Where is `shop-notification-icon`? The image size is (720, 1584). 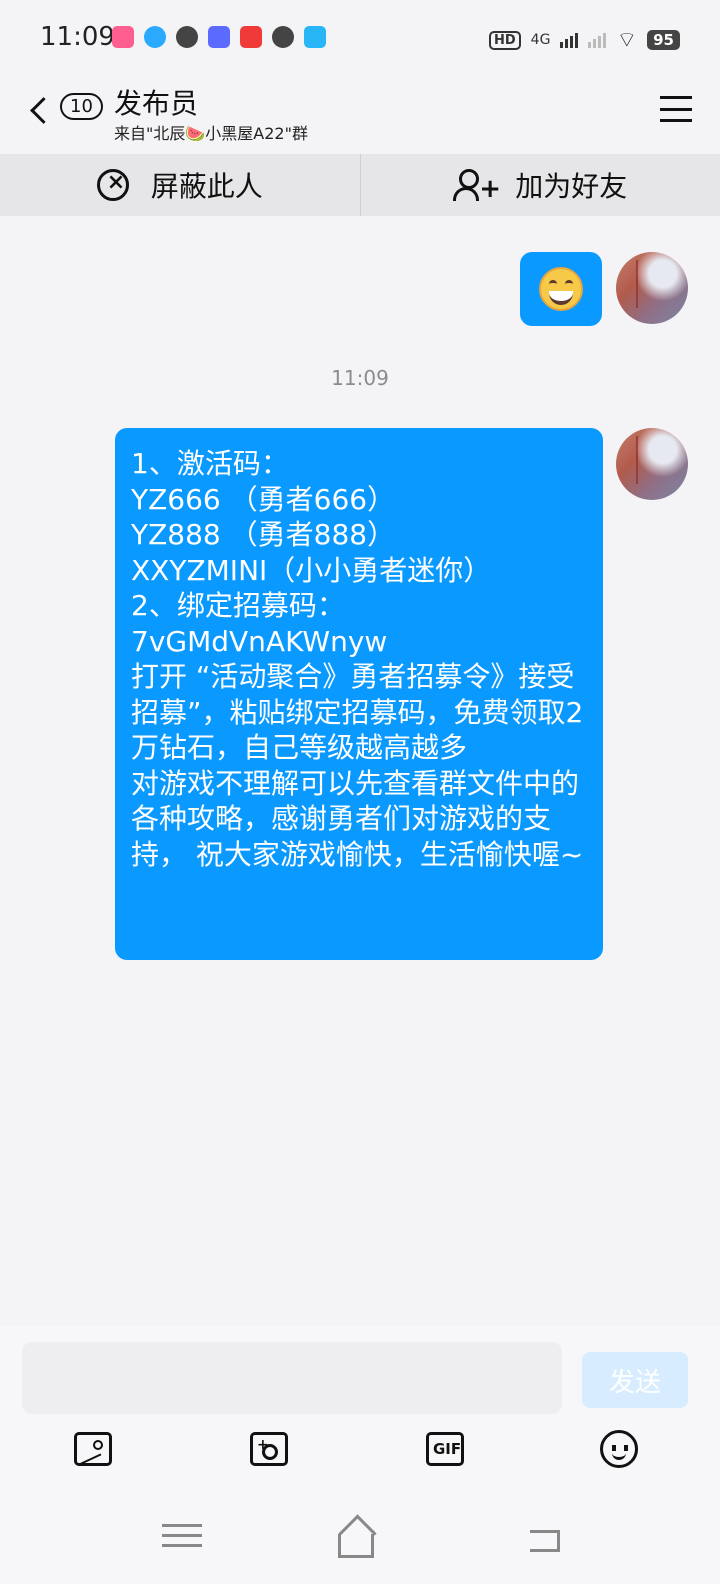 shop-notification-icon is located at coordinates (251, 37).